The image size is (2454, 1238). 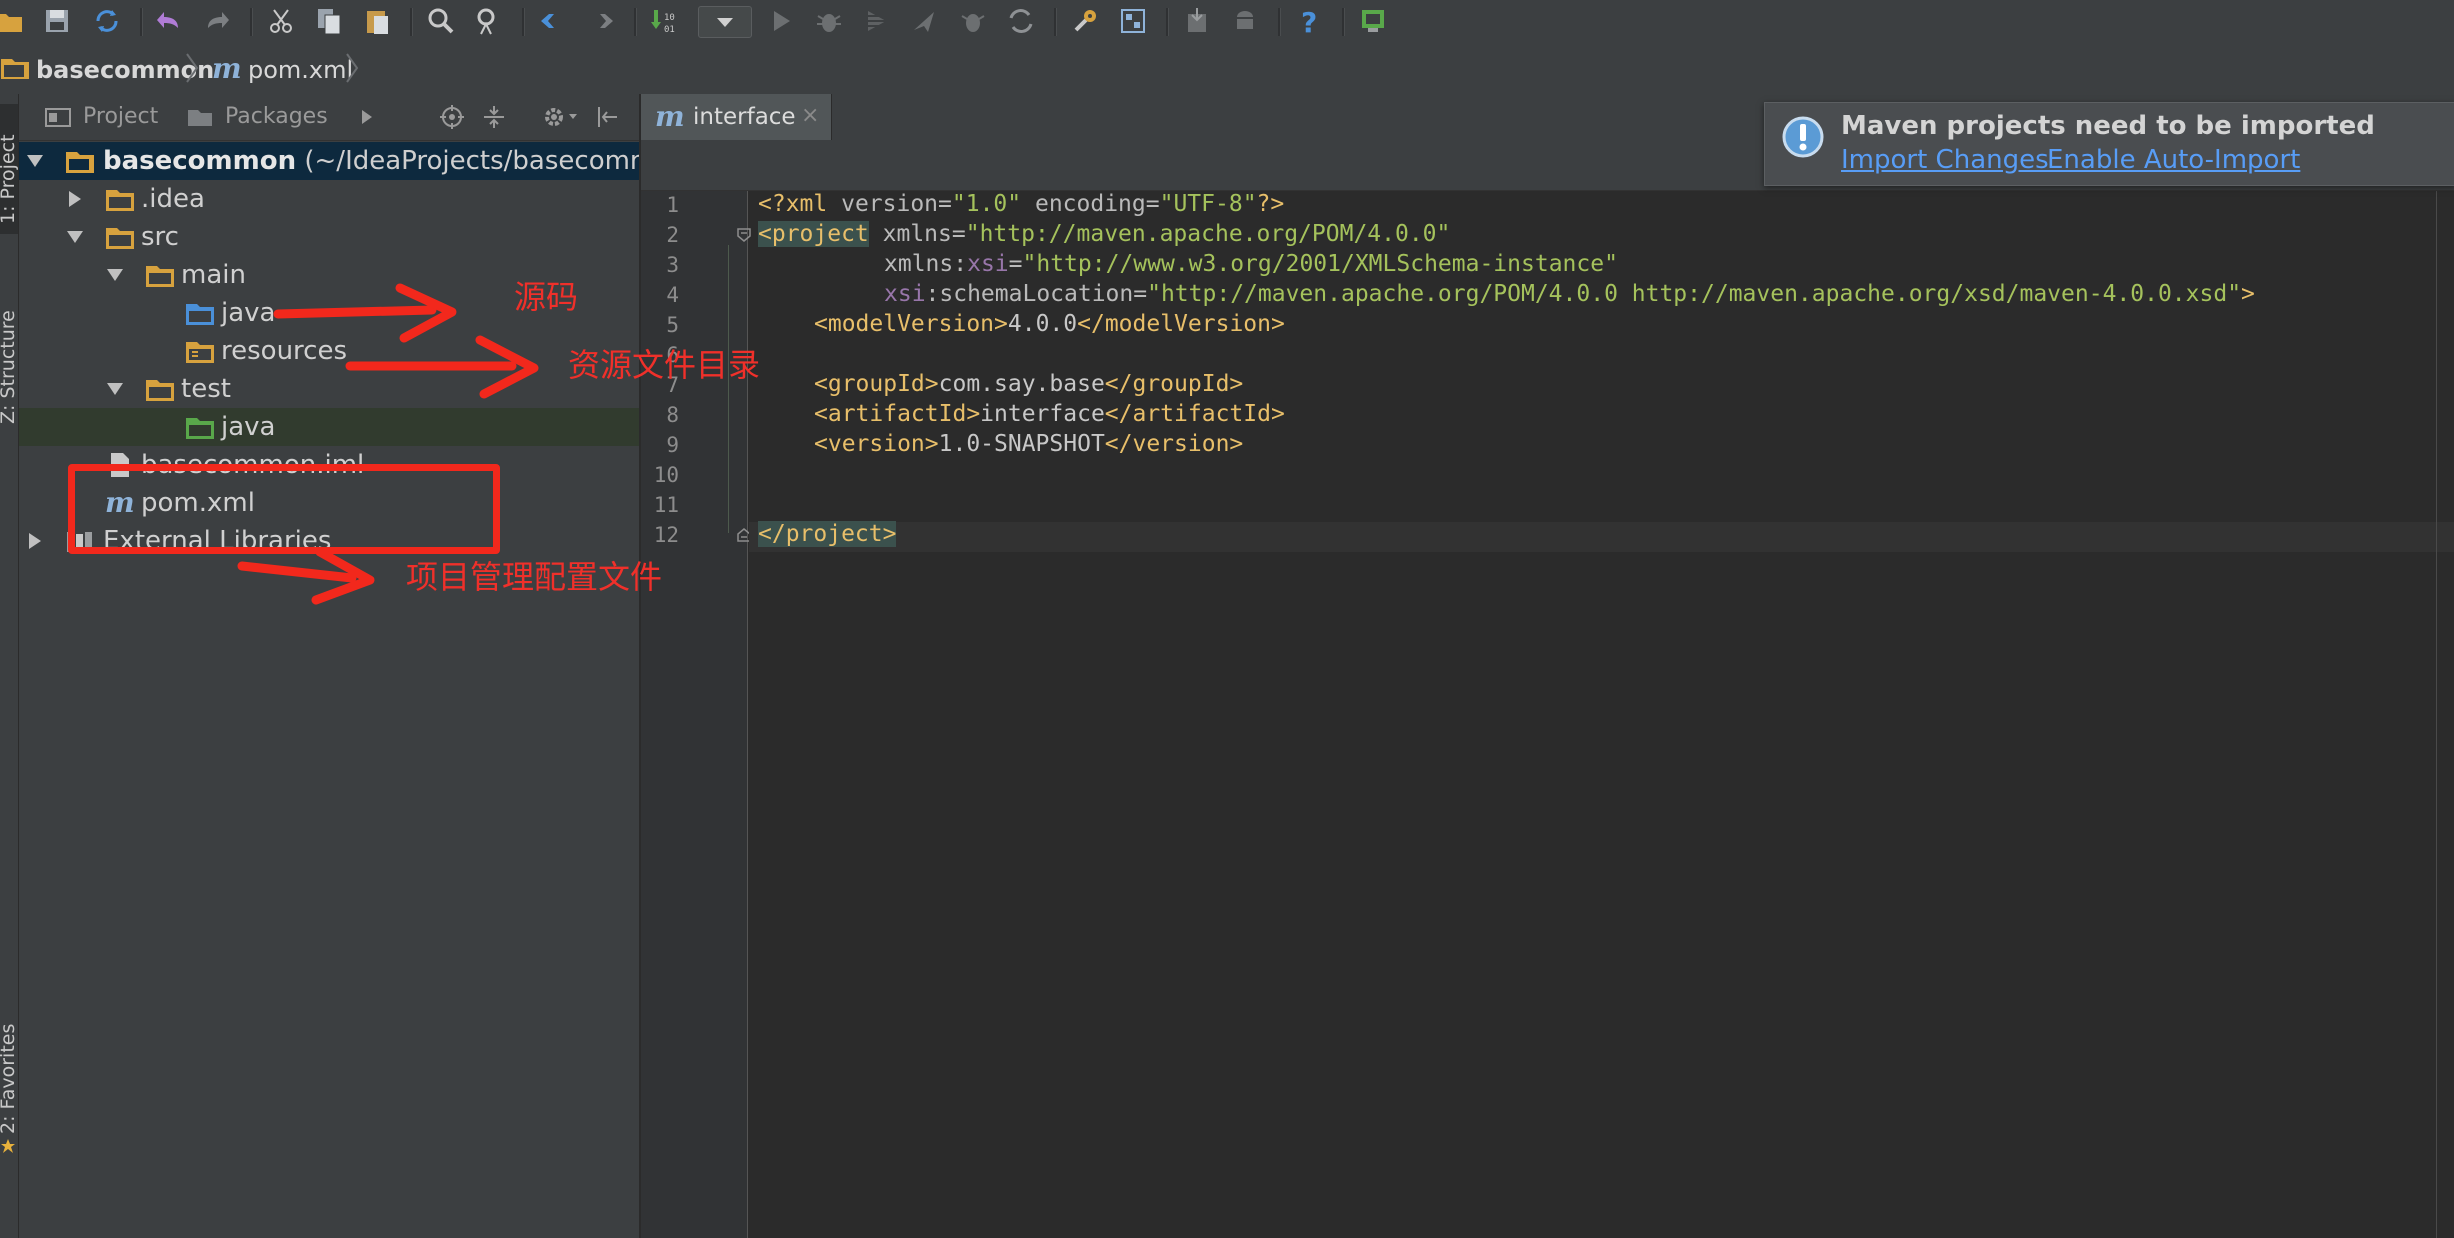 I want to click on enable-auto-import-link: Enable Auto-Import, so click(x=2173, y=160).